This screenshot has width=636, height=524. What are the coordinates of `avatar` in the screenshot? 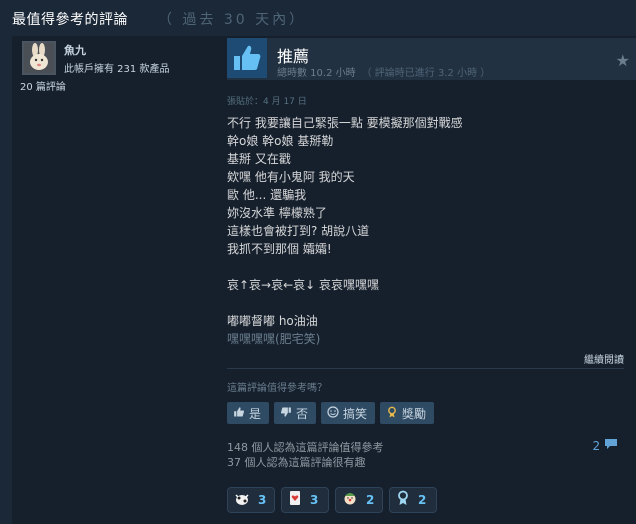 It's located at (39, 58).